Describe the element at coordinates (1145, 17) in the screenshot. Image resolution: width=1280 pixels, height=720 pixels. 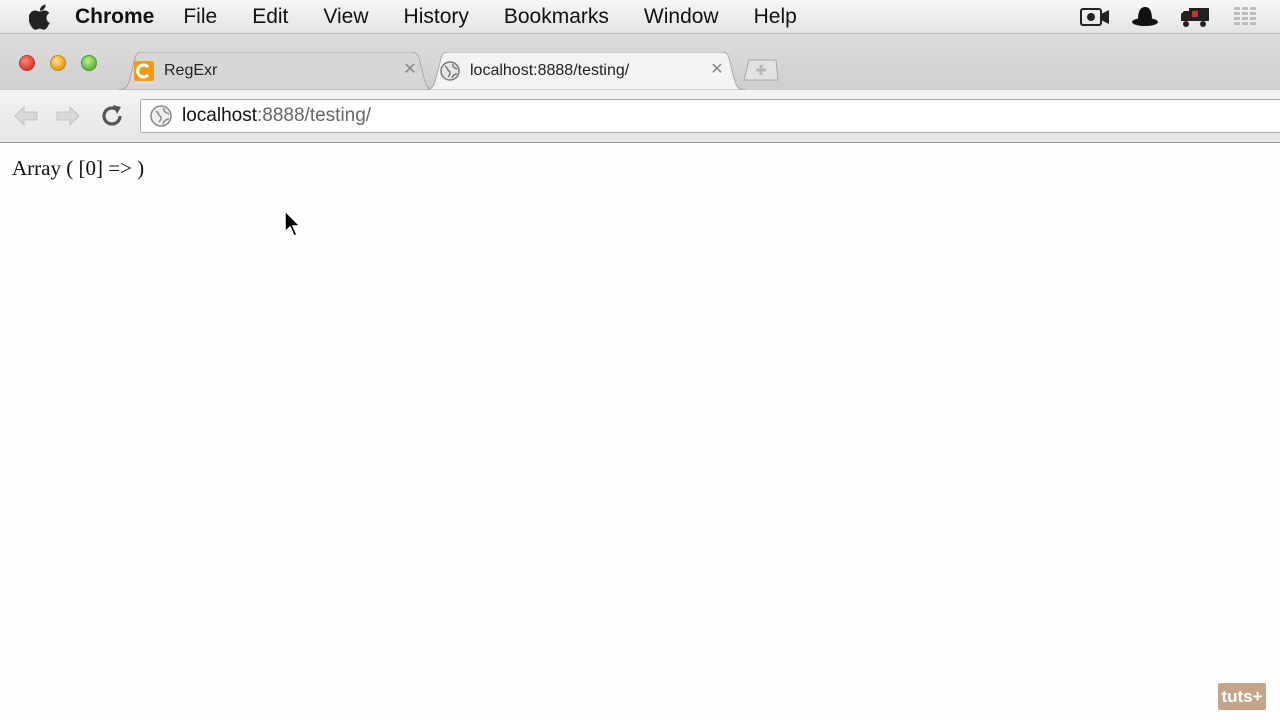
I see `hat-icon` at that location.